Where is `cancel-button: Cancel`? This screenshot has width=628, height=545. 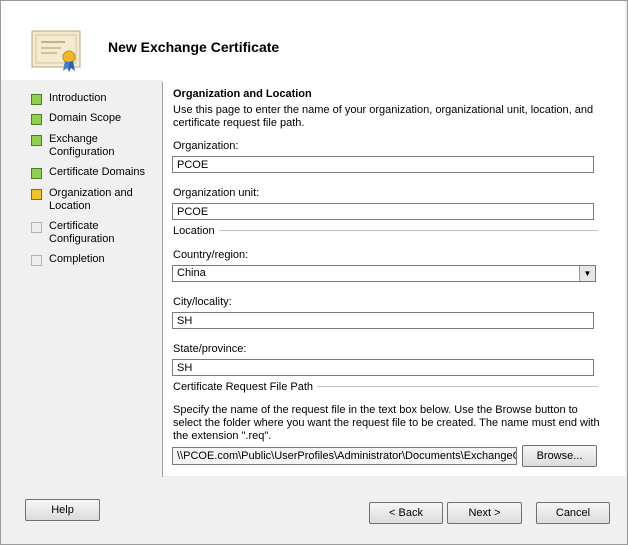
cancel-button: Cancel is located at coordinates (573, 513).